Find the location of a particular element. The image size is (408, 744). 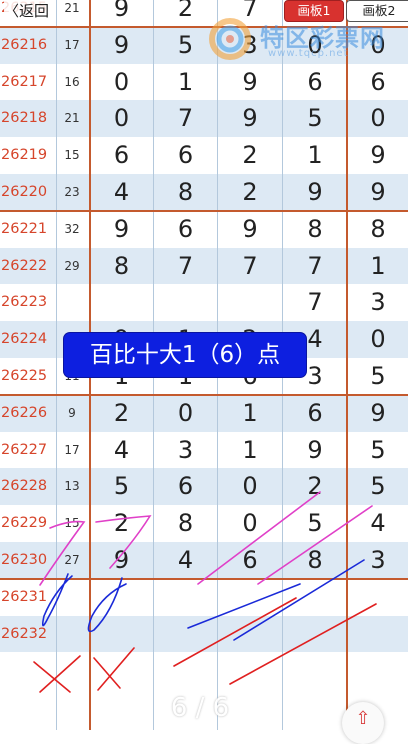

logo-url: www.tqcp.net is located at coordinates (308, 53).